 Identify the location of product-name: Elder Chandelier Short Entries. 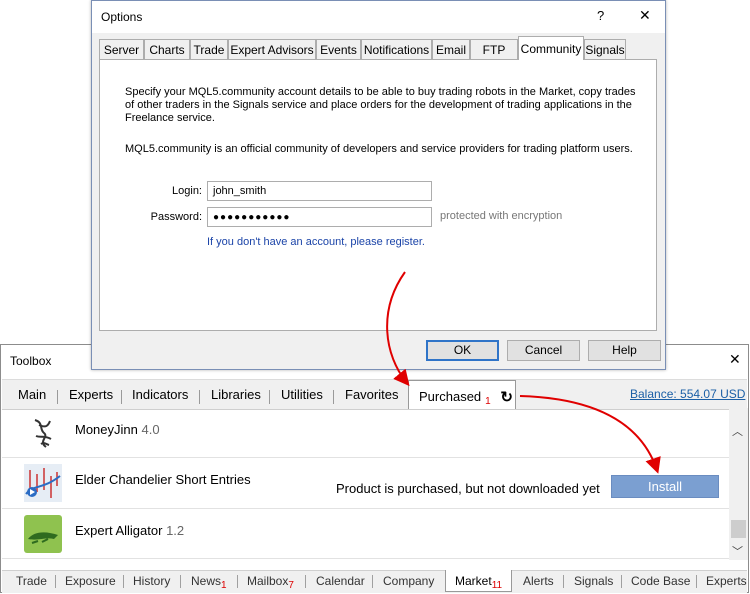
(163, 479).